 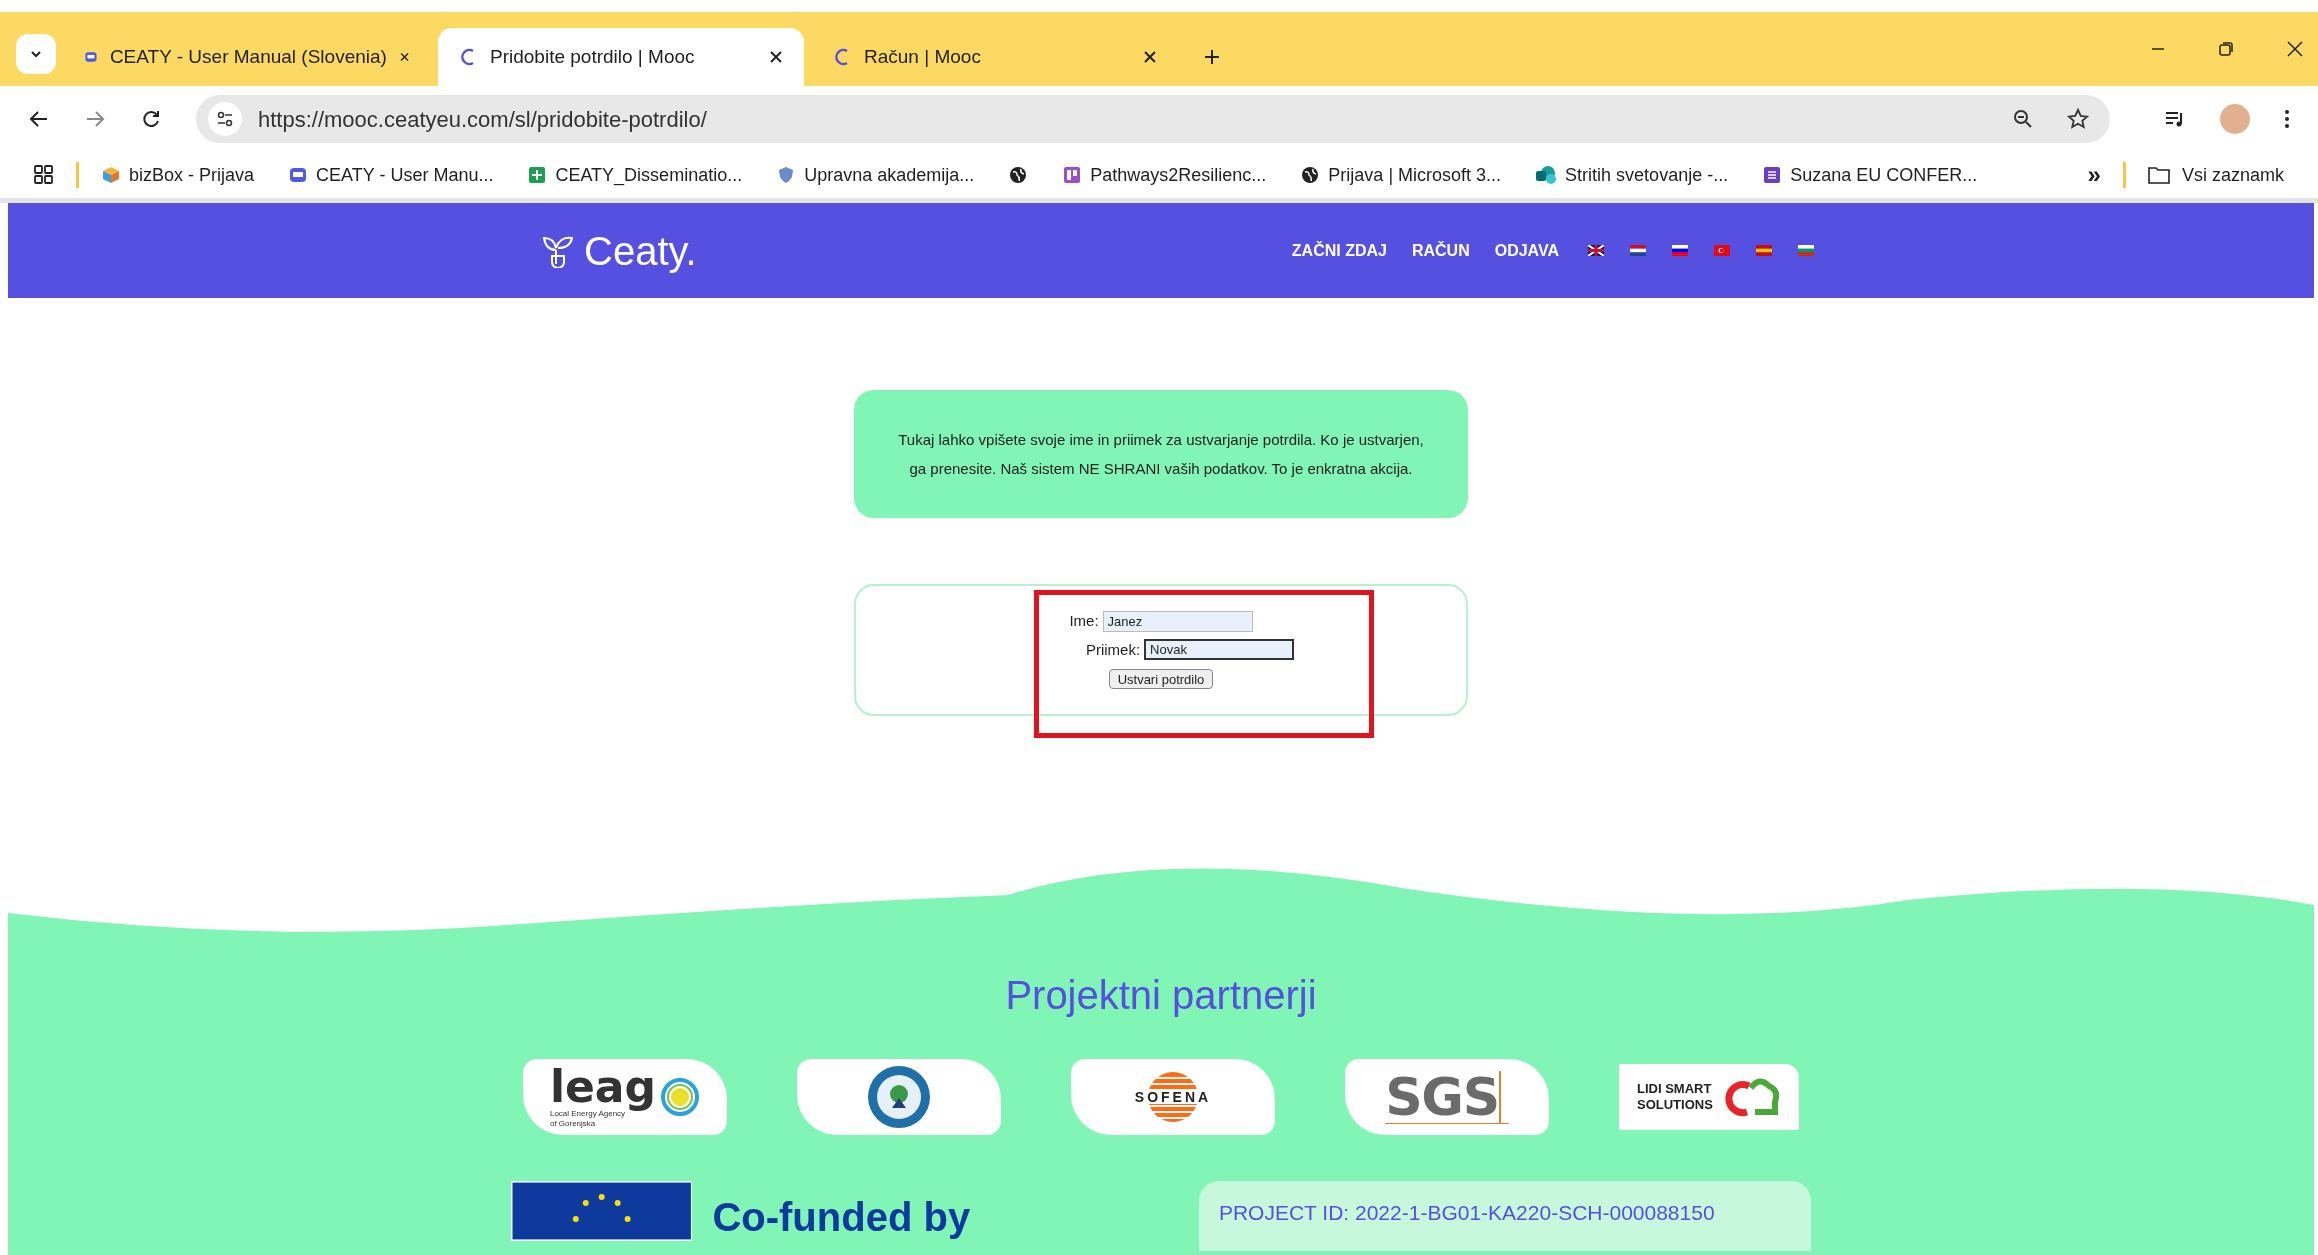 What do you see at coordinates (1339, 250) in the screenshot?
I see `nav-link: ZAČNI ZDAJ` at bounding box center [1339, 250].